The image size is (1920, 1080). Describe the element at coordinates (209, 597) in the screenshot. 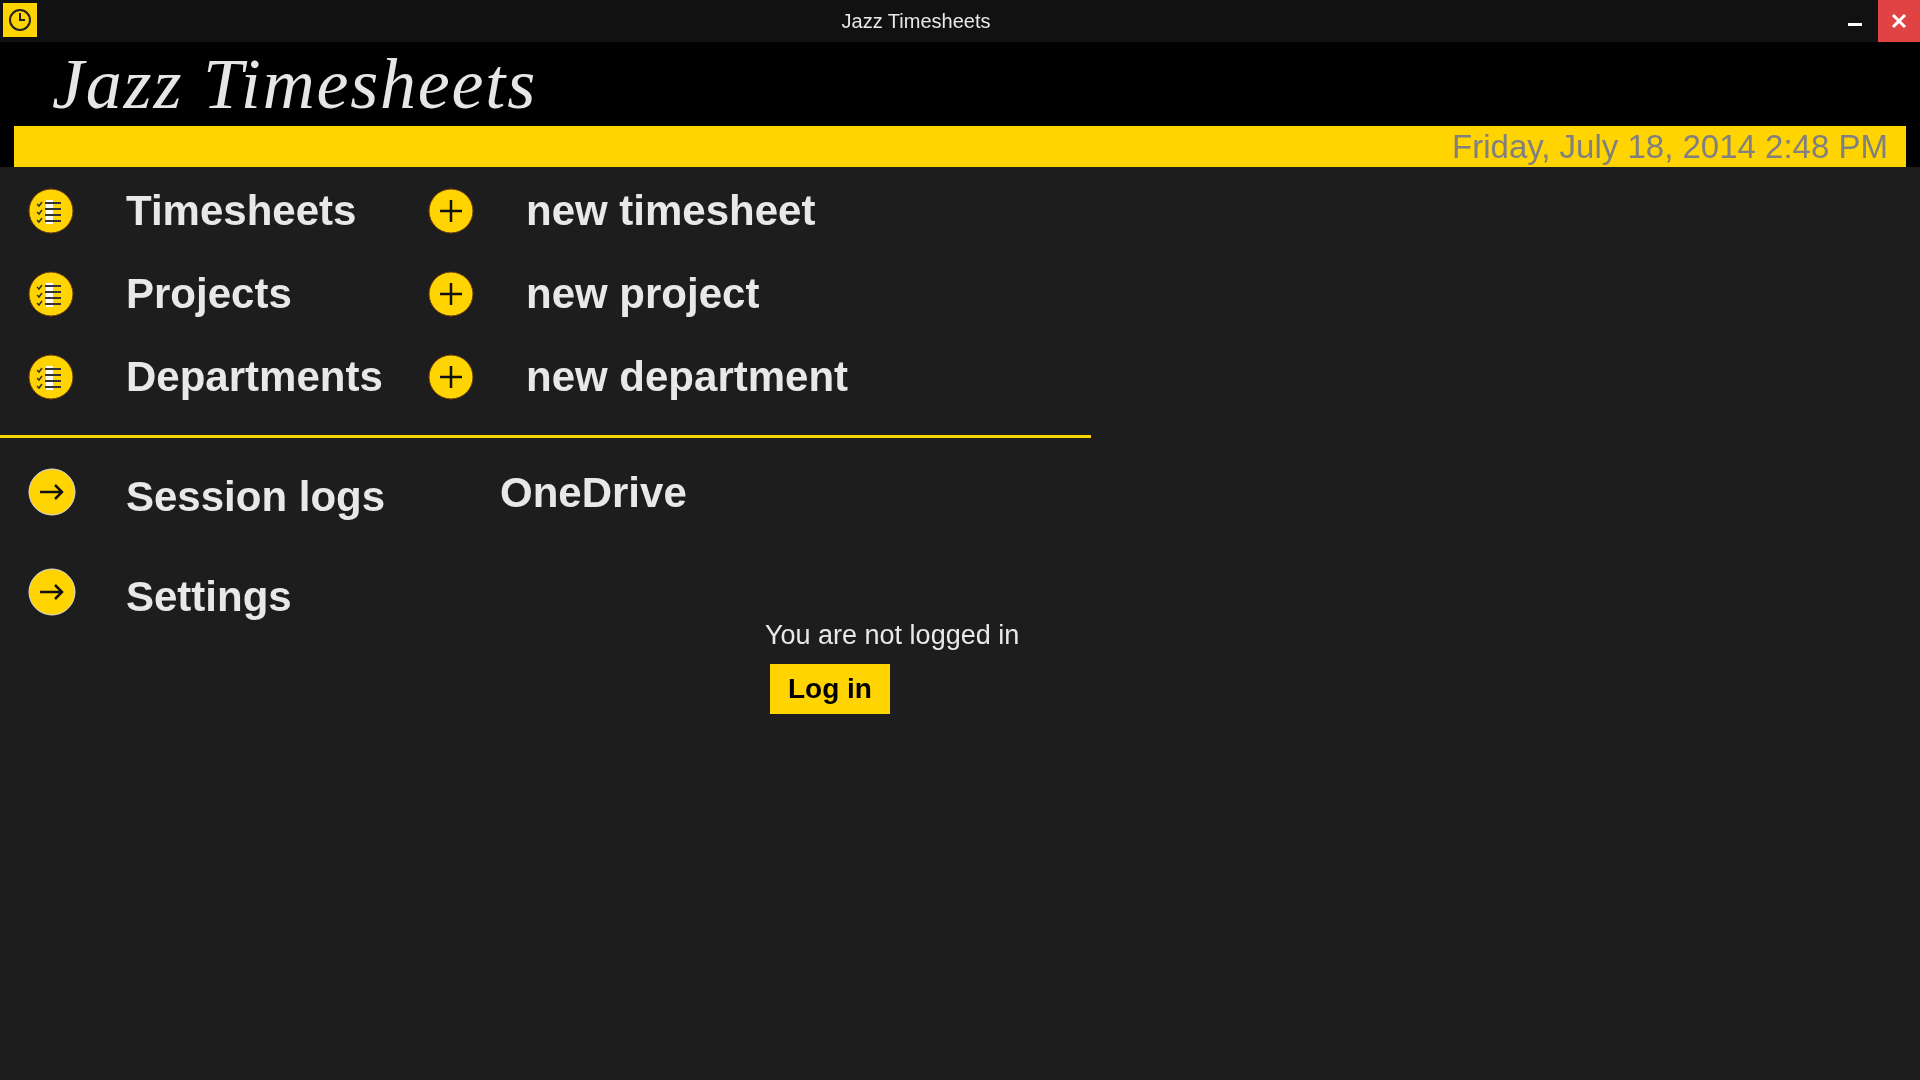

I see `nav-link: Settings` at that location.